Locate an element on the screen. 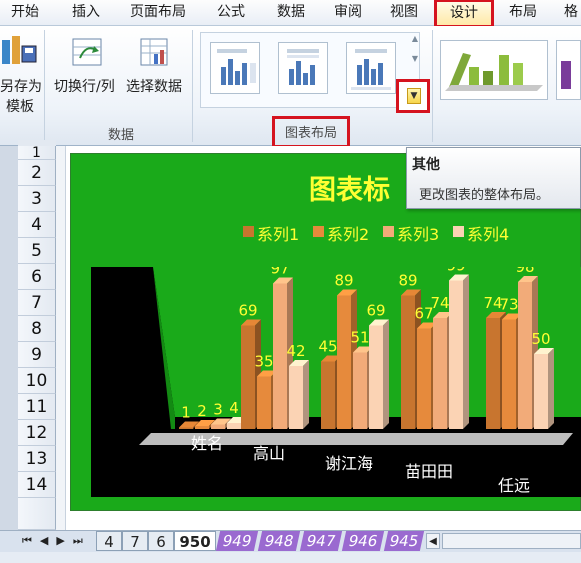 The image size is (581, 563). row-header: 13 is located at coordinates (37, 459).